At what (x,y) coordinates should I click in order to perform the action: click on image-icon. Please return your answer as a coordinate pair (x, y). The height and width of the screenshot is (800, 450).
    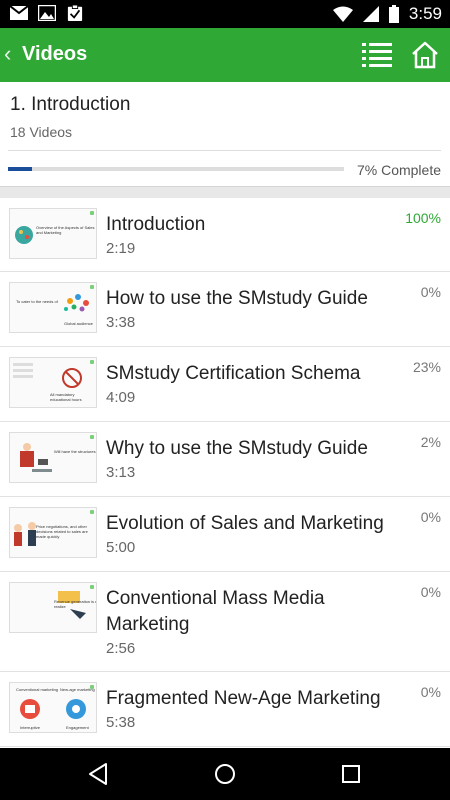
    Looking at the image, I should click on (47, 13).